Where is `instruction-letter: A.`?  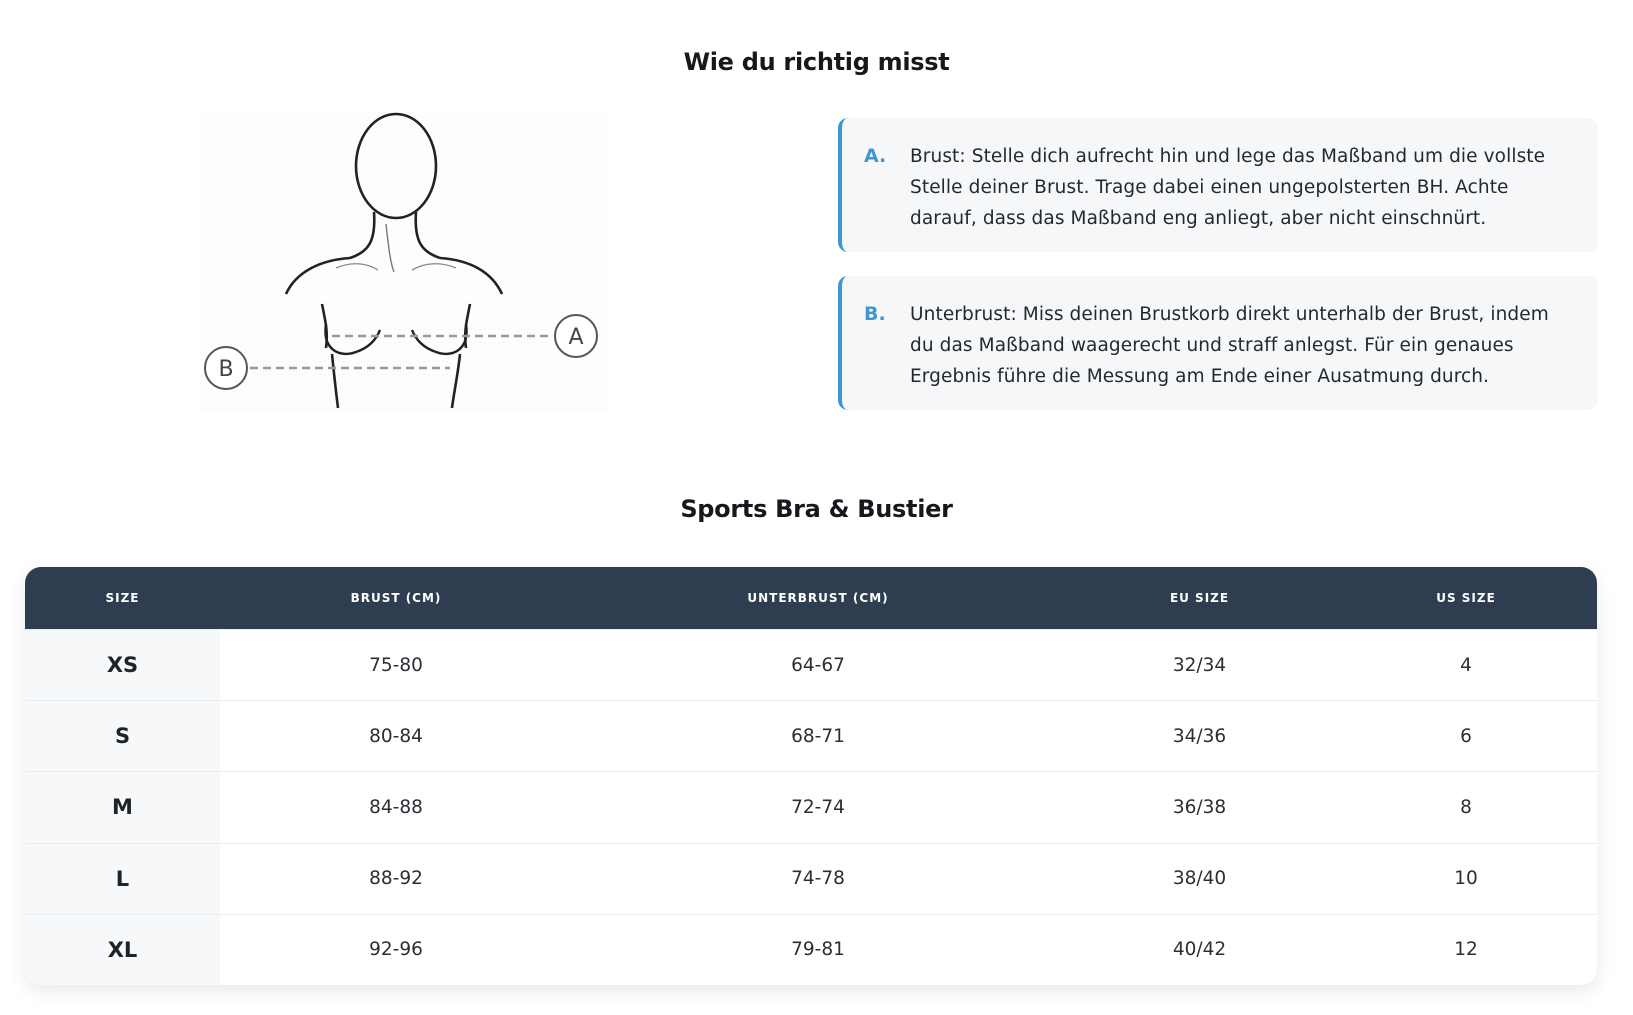
instruction-letter: A. is located at coordinates (875, 156).